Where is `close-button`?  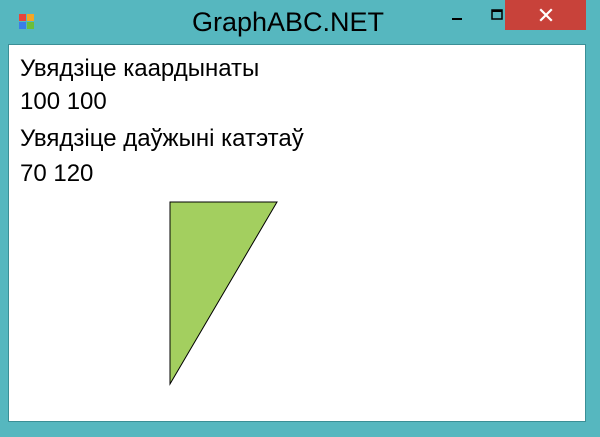 close-button is located at coordinates (545, 15).